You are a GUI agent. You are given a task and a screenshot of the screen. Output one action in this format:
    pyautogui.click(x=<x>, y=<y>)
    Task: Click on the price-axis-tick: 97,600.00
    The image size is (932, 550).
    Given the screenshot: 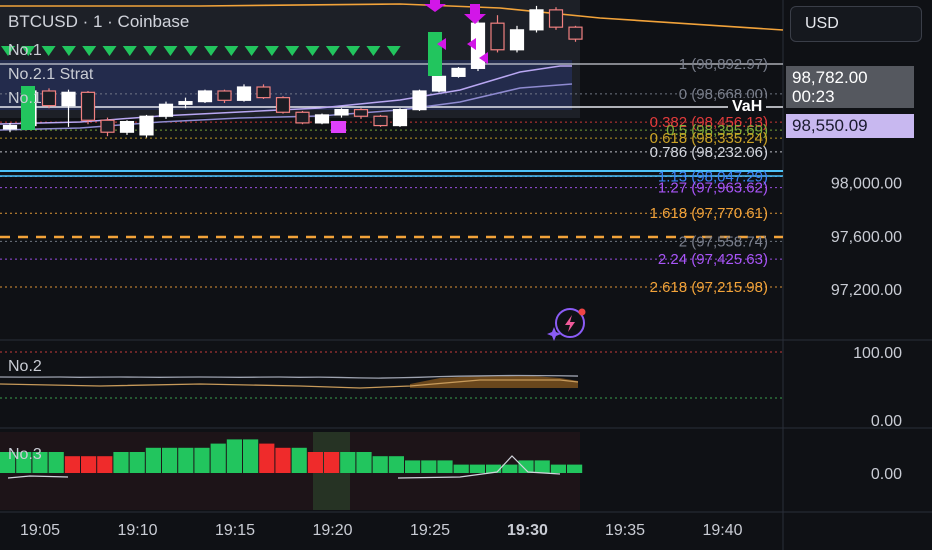 What is the action you would take?
    pyautogui.click(x=866, y=237)
    